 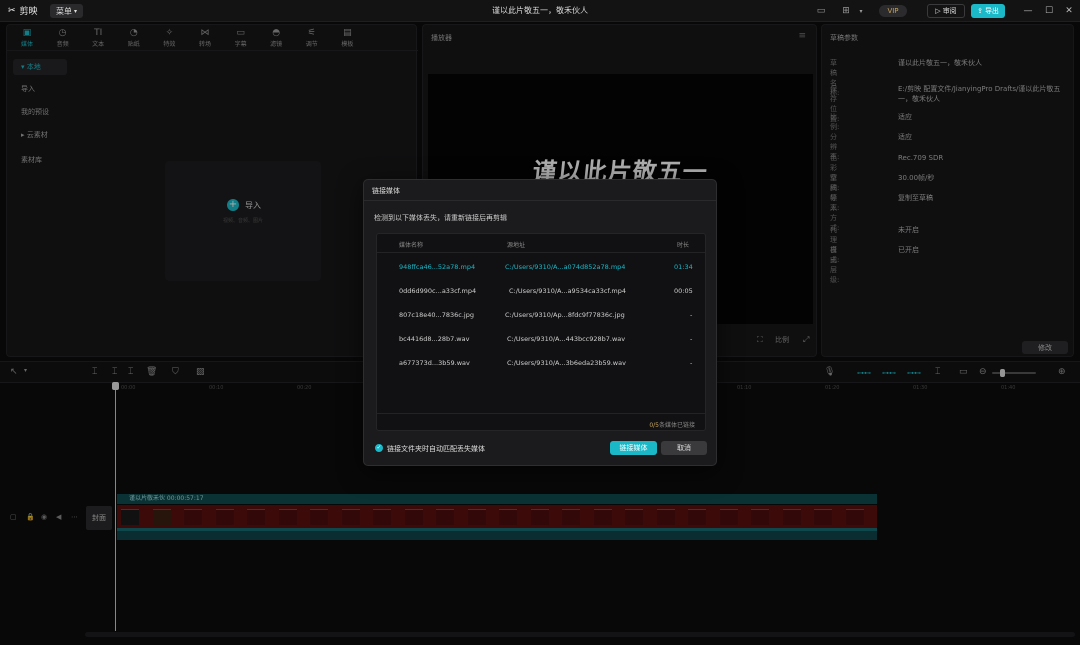 I want to click on review-icon: ▷, so click(x=938, y=11).